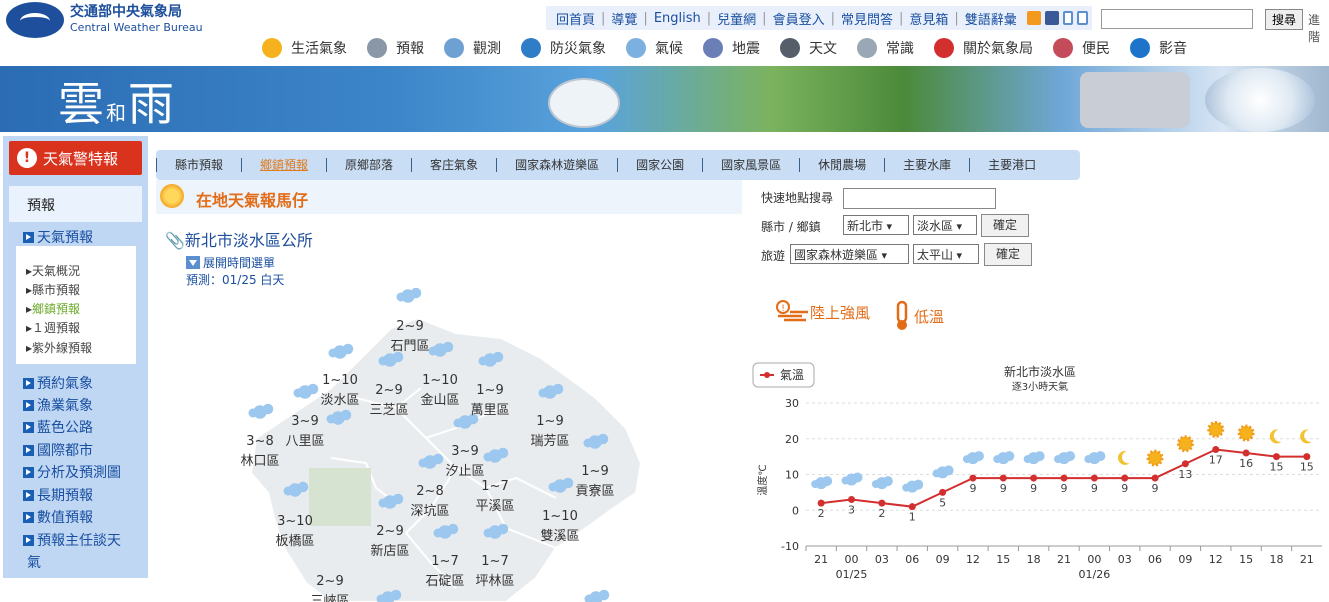  Describe the element at coordinates (198, 165) in the screenshot. I see `tab-0: 縣市預報` at that location.